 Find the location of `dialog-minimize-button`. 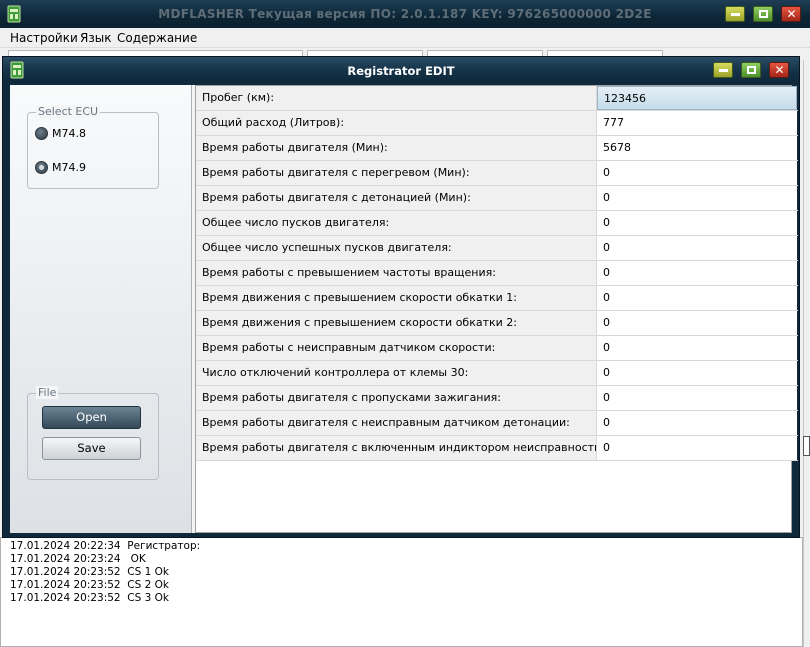

dialog-minimize-button is located at coordinates (723, 70).